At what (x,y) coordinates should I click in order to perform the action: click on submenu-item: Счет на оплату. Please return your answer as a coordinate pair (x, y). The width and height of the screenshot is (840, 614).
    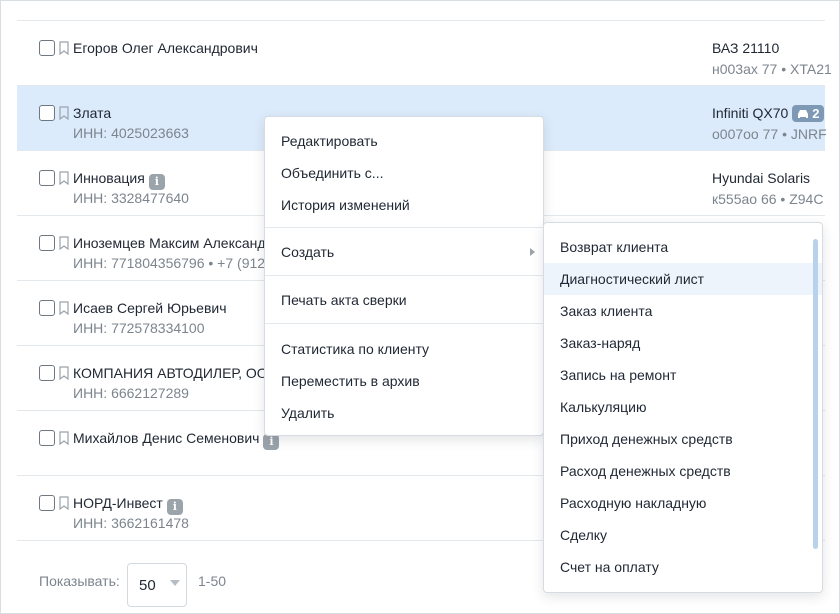
    Looking at the image, I should click on (683, 567).